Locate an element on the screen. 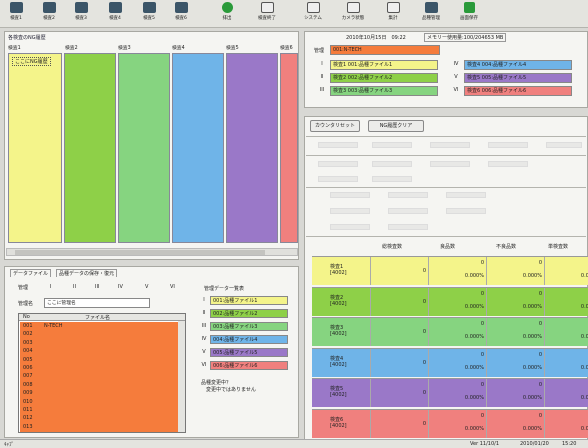 The height and width of the screenshot is (448, 588). status-time: 15:20 is located at coordinates (569, 444).